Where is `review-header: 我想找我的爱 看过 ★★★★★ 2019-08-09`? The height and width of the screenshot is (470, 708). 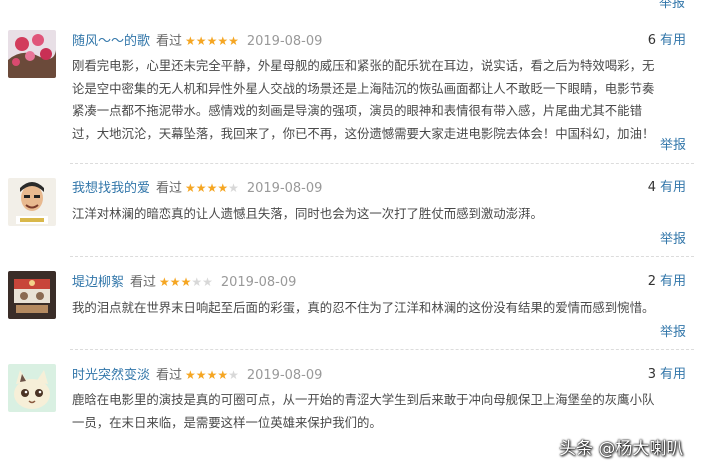
review-header: 我想找我的爱 看过 ★★★★★ 2019-08-09 is located at coordinates (197, 188).